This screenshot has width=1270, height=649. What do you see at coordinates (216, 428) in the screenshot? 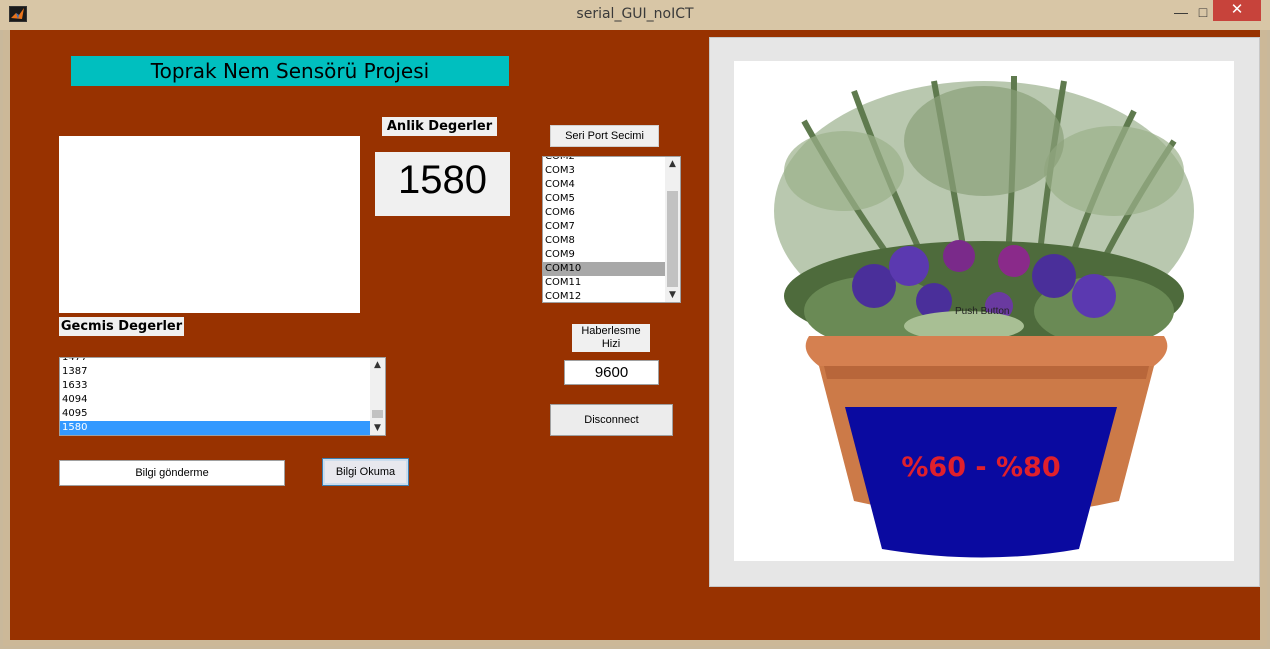
I see `list-item-selected: 1580` at bounding box center [216, 428].